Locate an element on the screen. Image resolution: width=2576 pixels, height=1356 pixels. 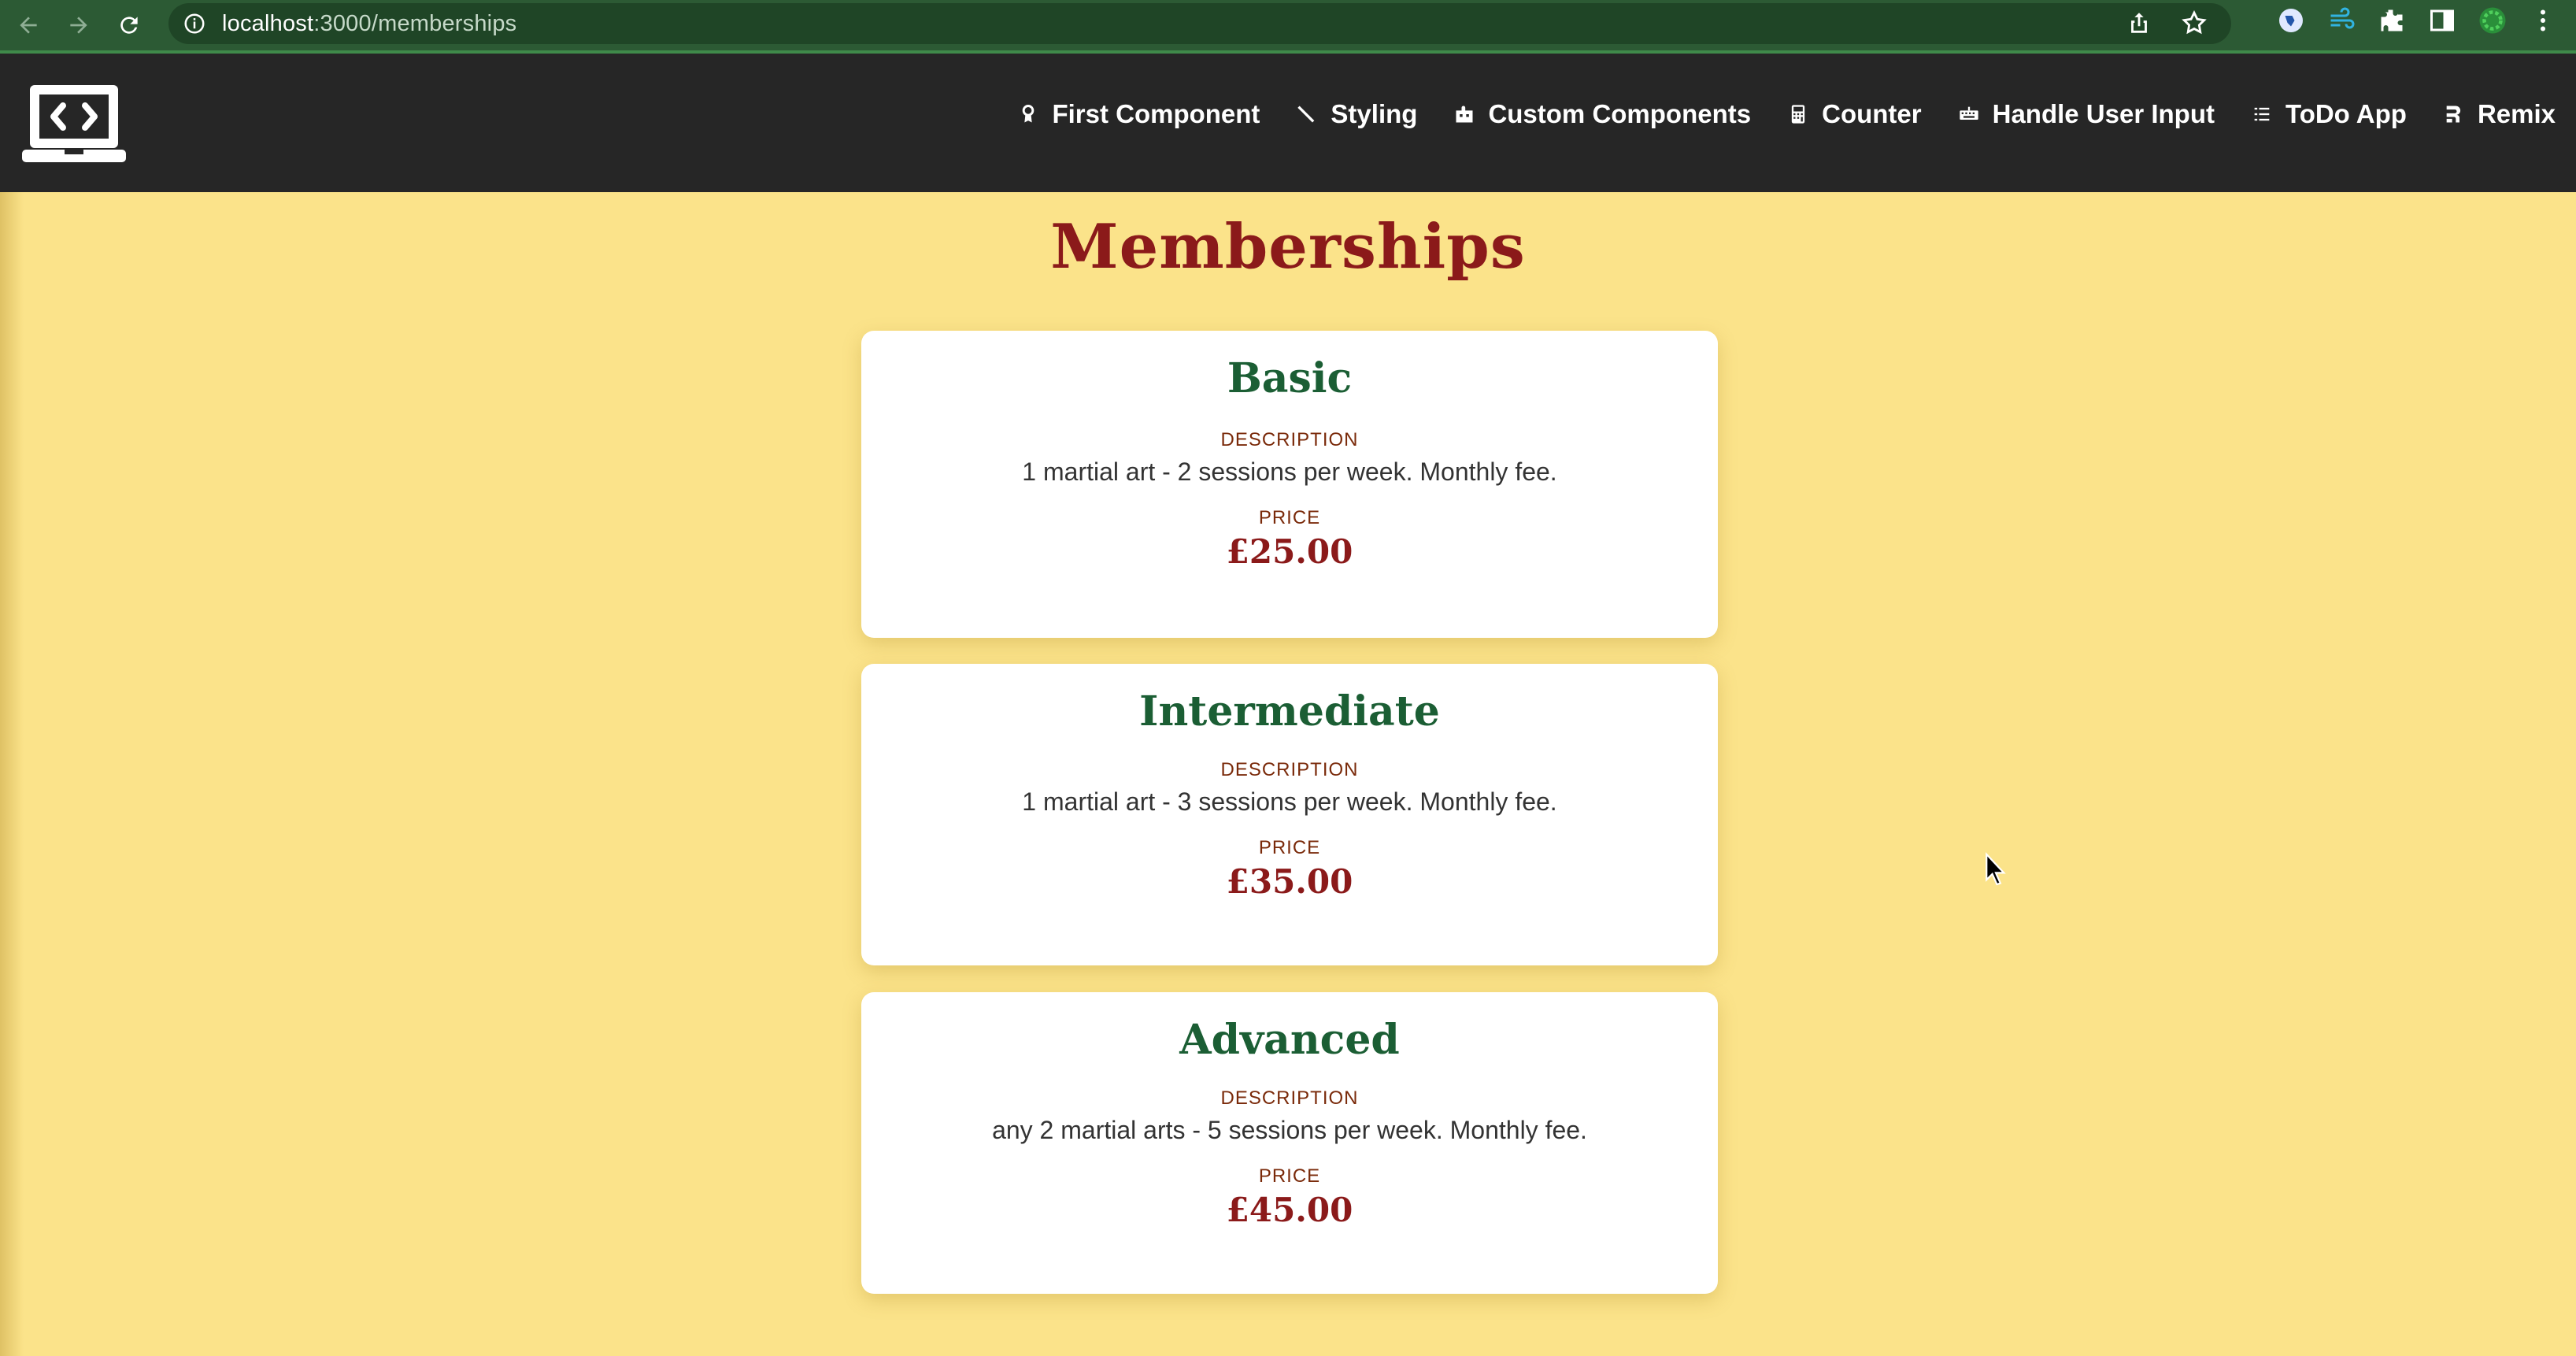
reload-button is located at coordinates (129, 25).